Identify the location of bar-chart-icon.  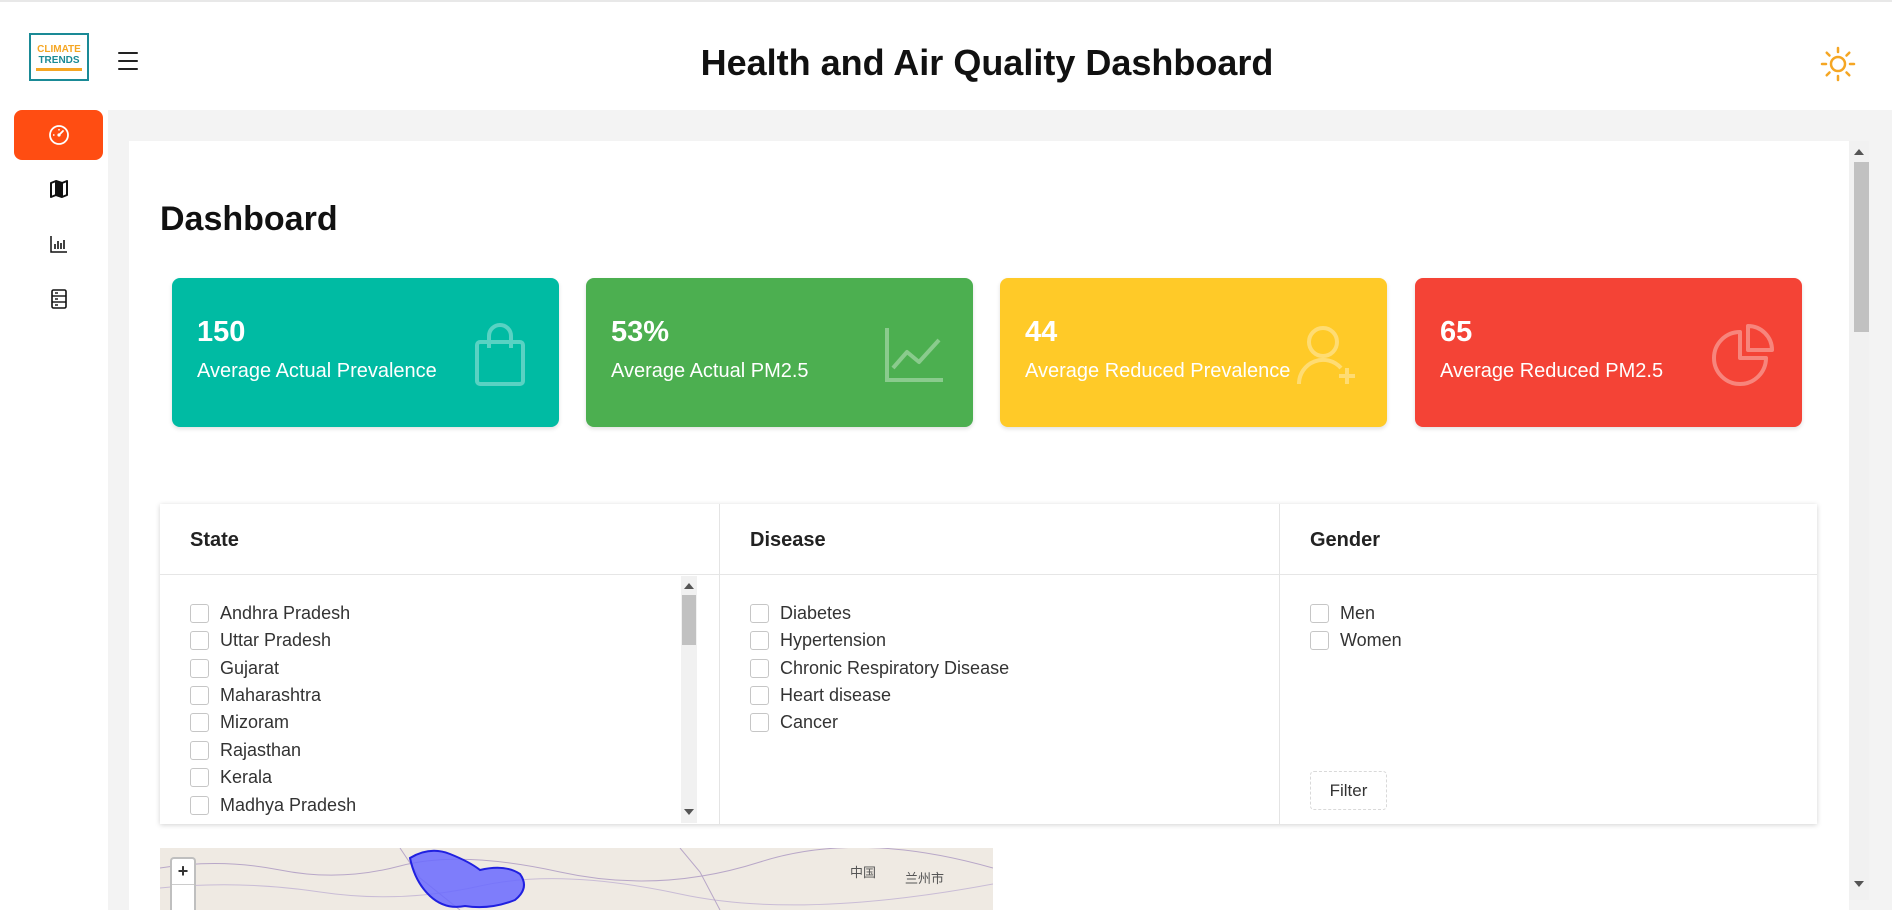
(58, 244).